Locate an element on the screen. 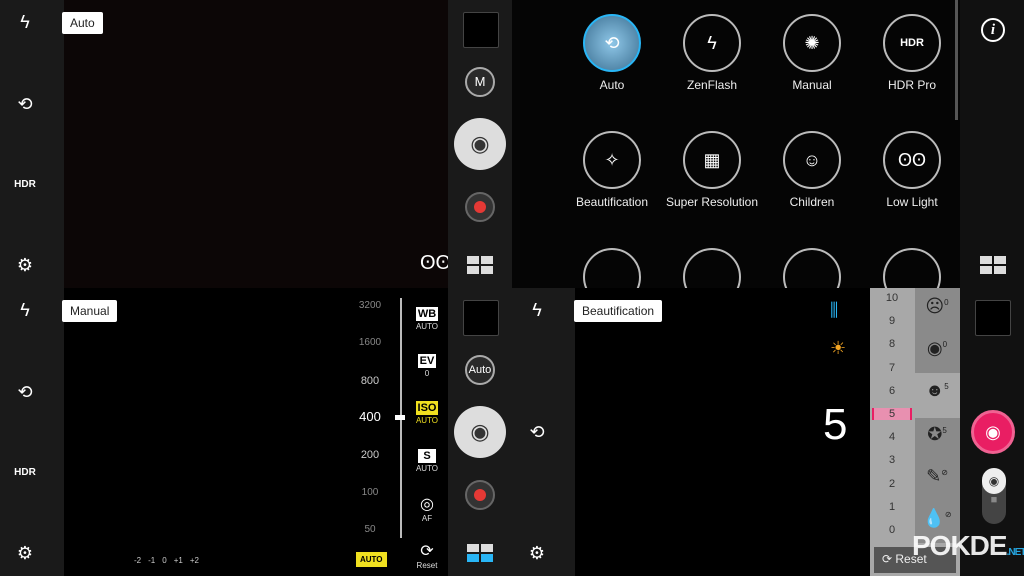 The width and height of the screenshot is (1024, 576). mode-label: Low Light is located at coordinates (912, 202).